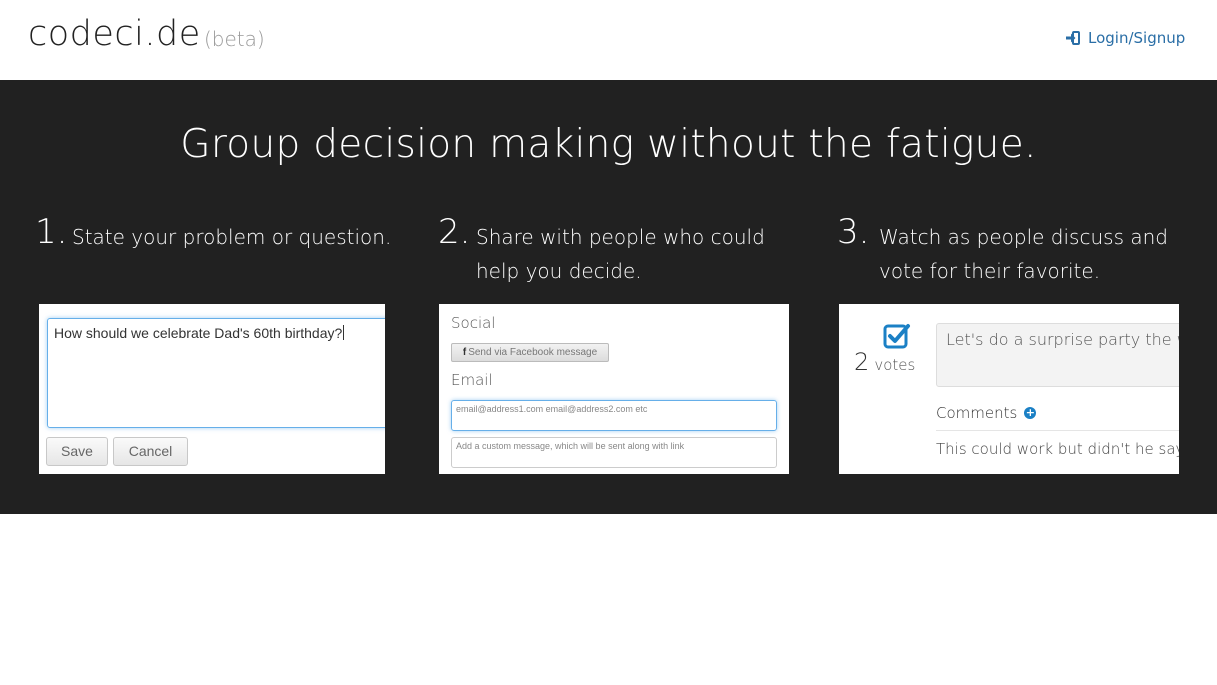  I want to click on divider, so click(1057, 430).